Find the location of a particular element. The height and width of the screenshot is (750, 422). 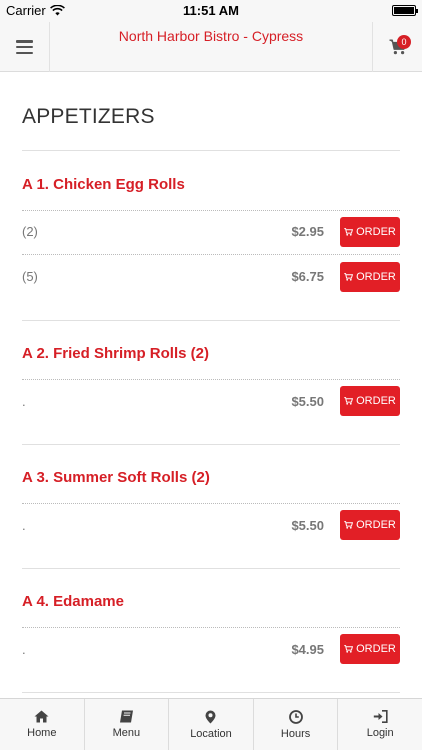

status-right is located at coordinates (405, 10).